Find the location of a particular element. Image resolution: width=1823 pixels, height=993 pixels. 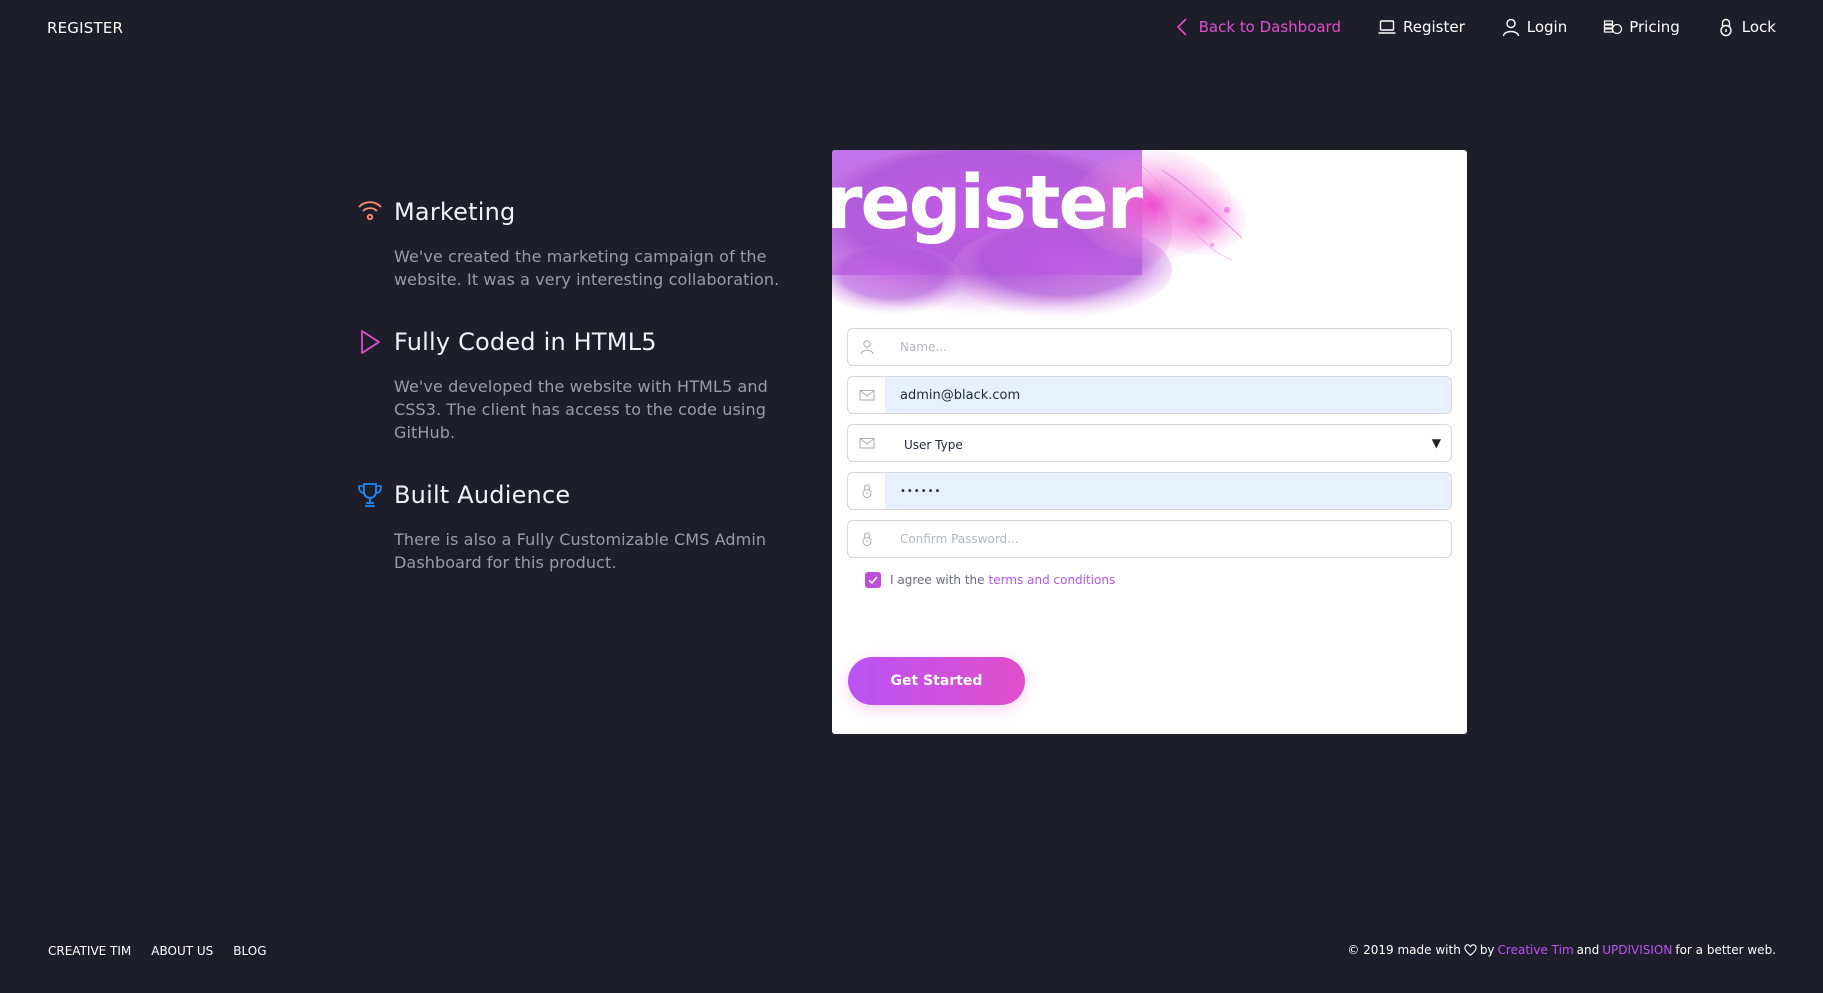

email-field: admin@black.com is located at coordinates (1149, 395).